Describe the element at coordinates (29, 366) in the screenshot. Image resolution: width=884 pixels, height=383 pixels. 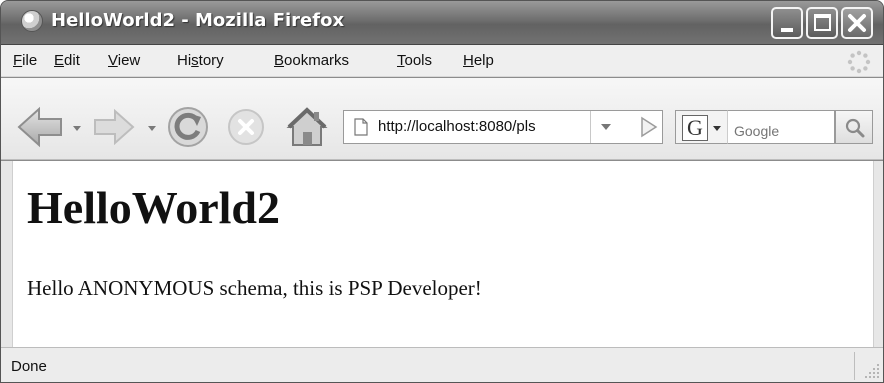
I see `status-text: Done` at that location.